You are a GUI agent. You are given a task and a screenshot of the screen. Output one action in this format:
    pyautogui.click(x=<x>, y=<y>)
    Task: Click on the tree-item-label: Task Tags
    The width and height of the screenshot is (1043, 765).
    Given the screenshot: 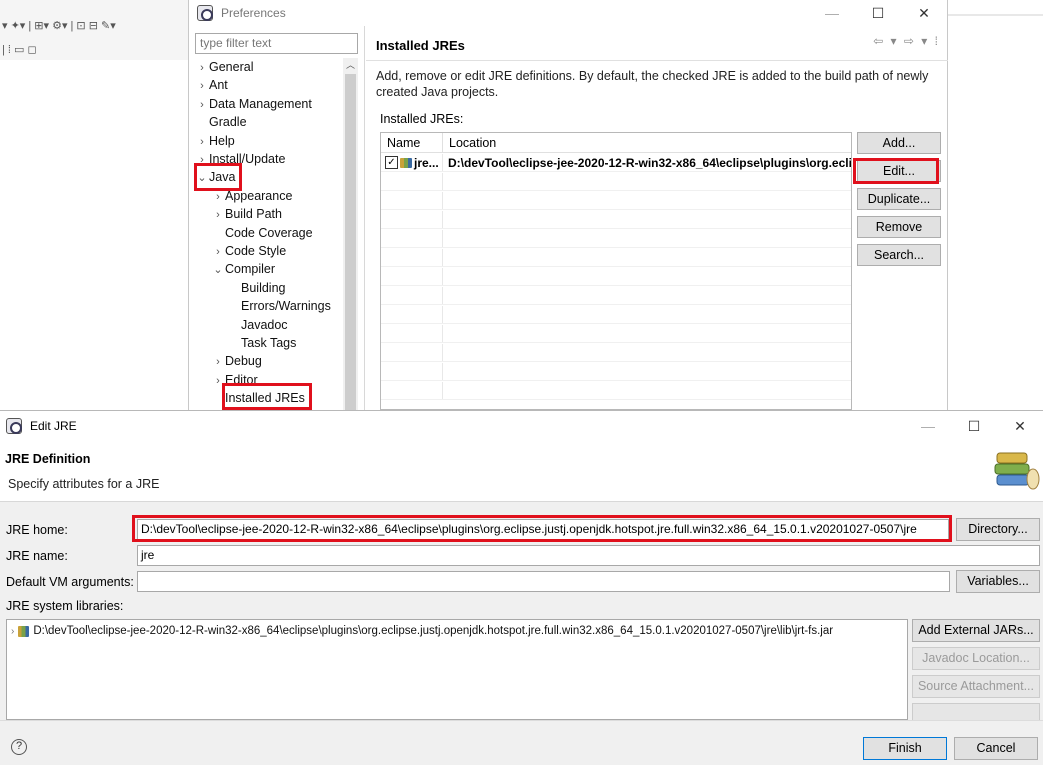 What is the action you would take?
    pyautogui.click(x=269, y=343)
    